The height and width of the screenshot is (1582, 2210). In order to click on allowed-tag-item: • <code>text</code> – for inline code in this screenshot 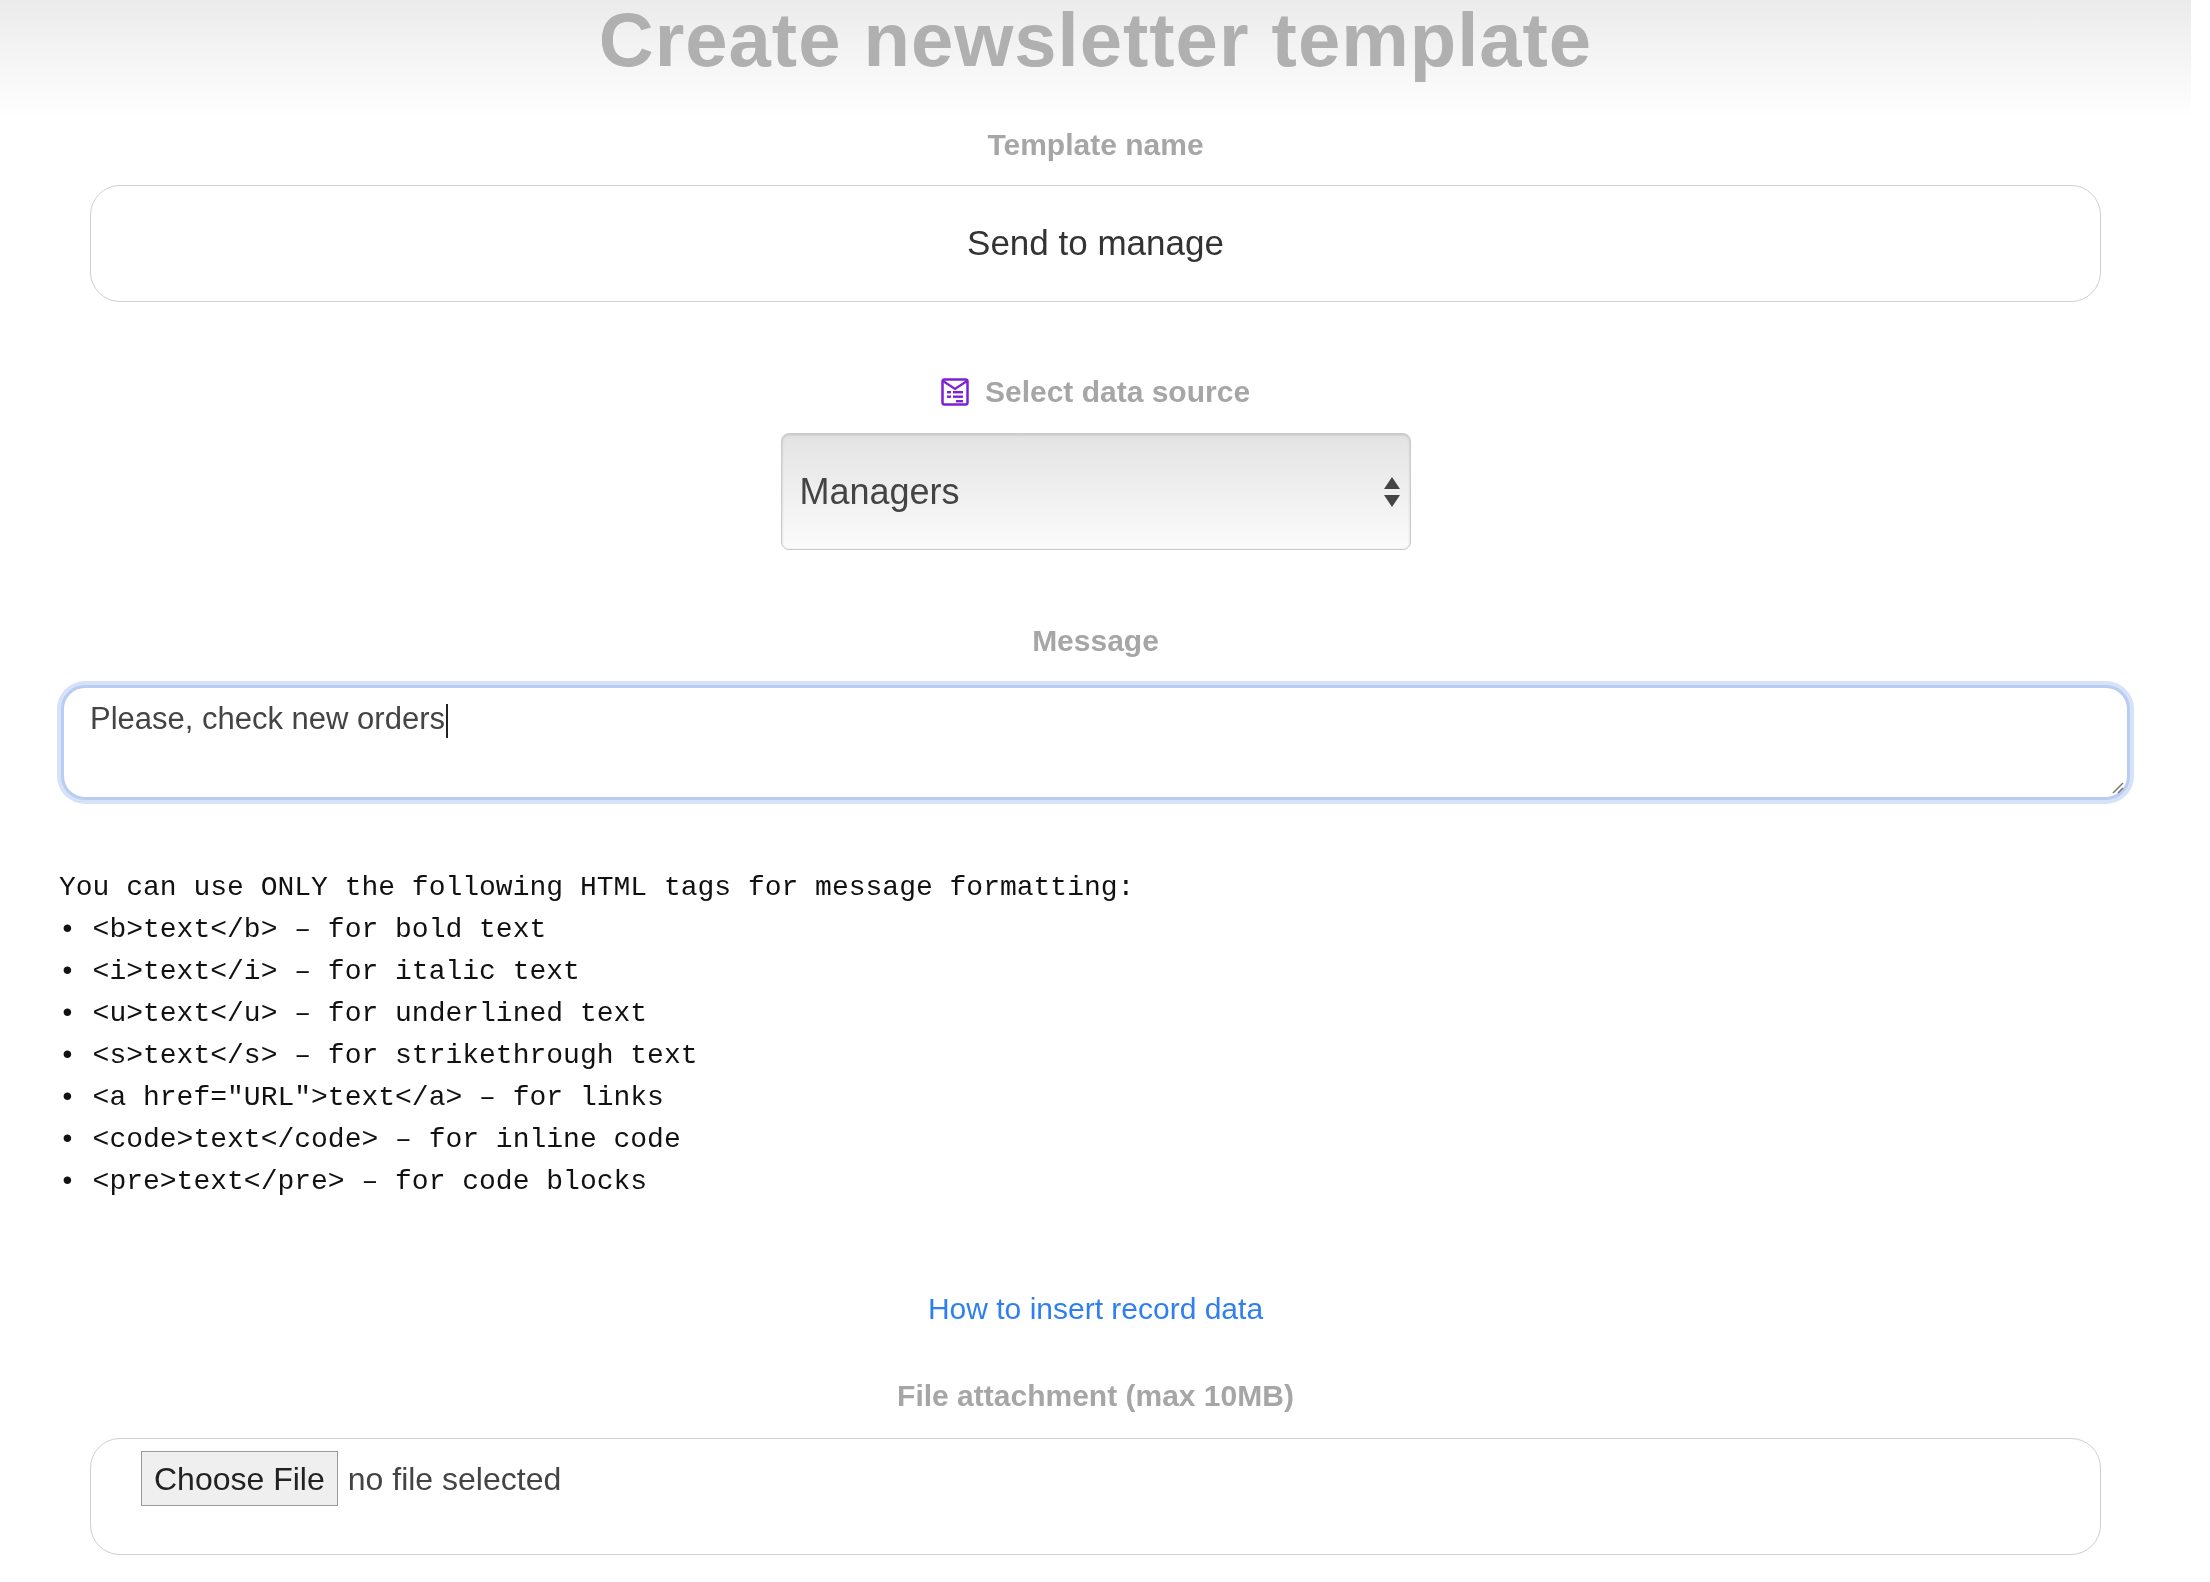, I will do `click(370, 1140)`.